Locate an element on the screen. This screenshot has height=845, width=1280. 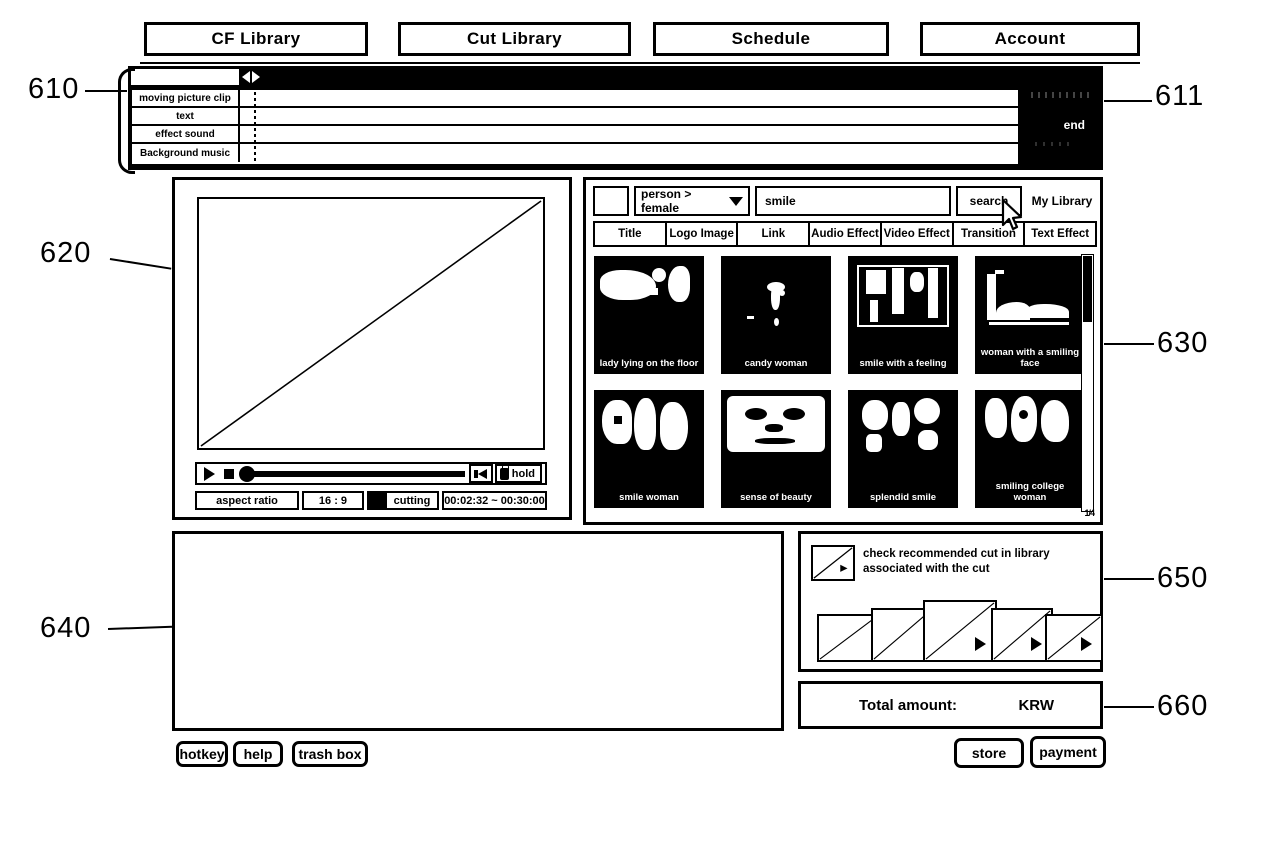
help-button: help is located at coordinates (258, 754).